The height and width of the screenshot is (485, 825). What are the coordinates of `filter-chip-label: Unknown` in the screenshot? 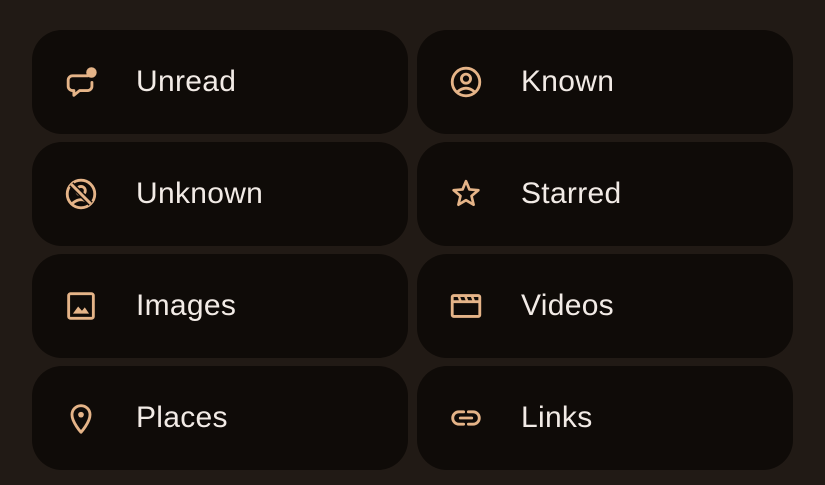 It's located at (200, 193).